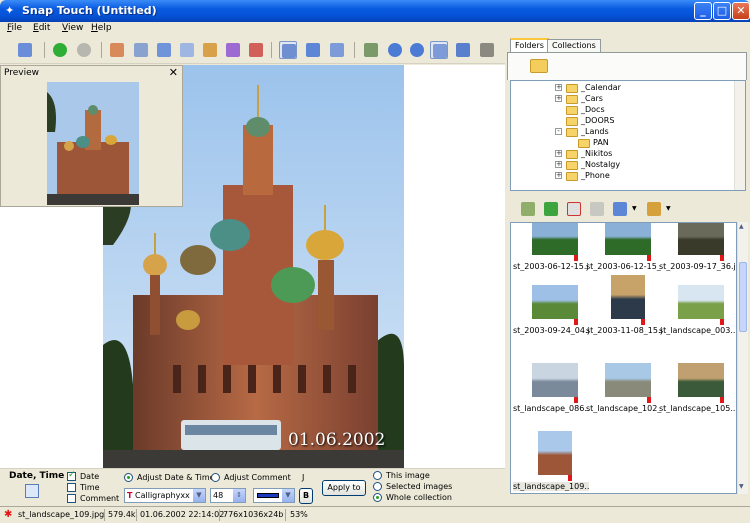 This screenshot has height=523, width=750. What do you see at coordinates (635, 88) in the screenshot?
I see `tree-node: + _Calendar` at bounding box center [635, 88].